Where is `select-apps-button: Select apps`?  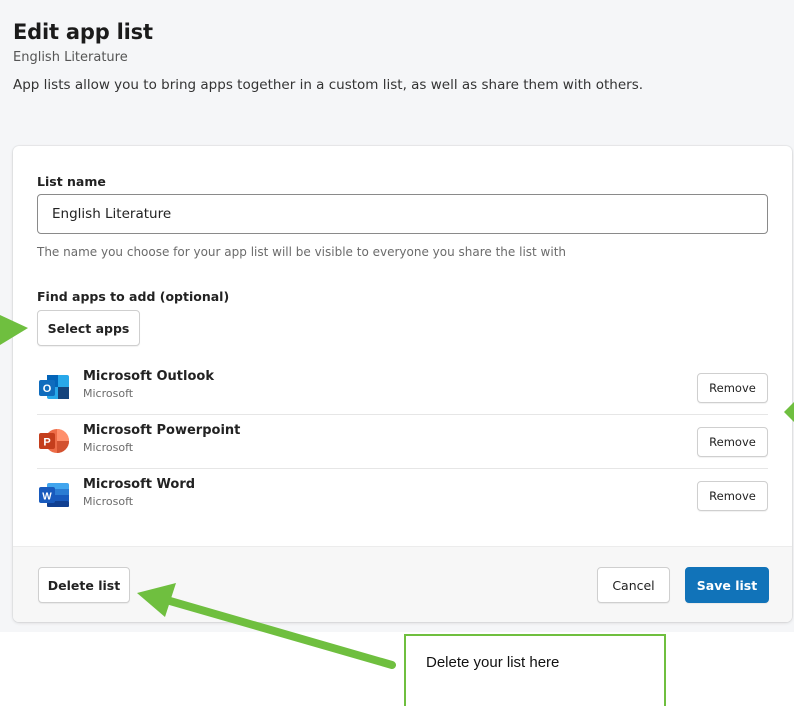 select-apps-button: Select apps is located at coordinates (88, 328).